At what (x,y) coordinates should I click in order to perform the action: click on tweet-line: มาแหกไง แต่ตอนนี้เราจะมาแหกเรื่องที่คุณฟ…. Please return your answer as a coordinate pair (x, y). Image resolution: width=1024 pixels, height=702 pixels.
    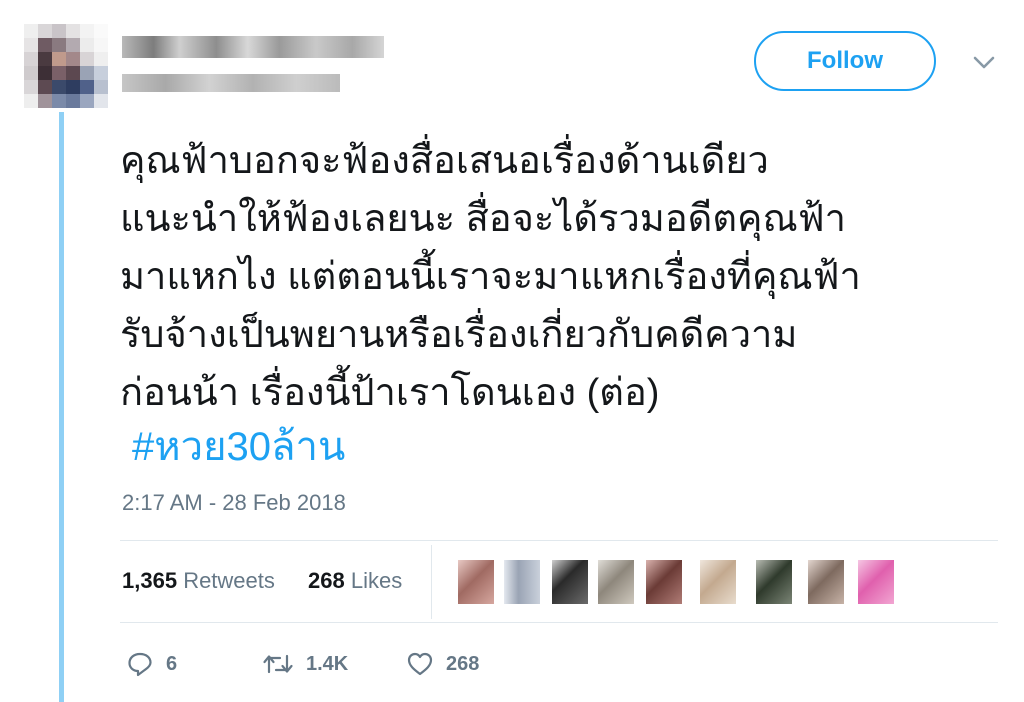
    Looking at the image, I should click on (490, 277).